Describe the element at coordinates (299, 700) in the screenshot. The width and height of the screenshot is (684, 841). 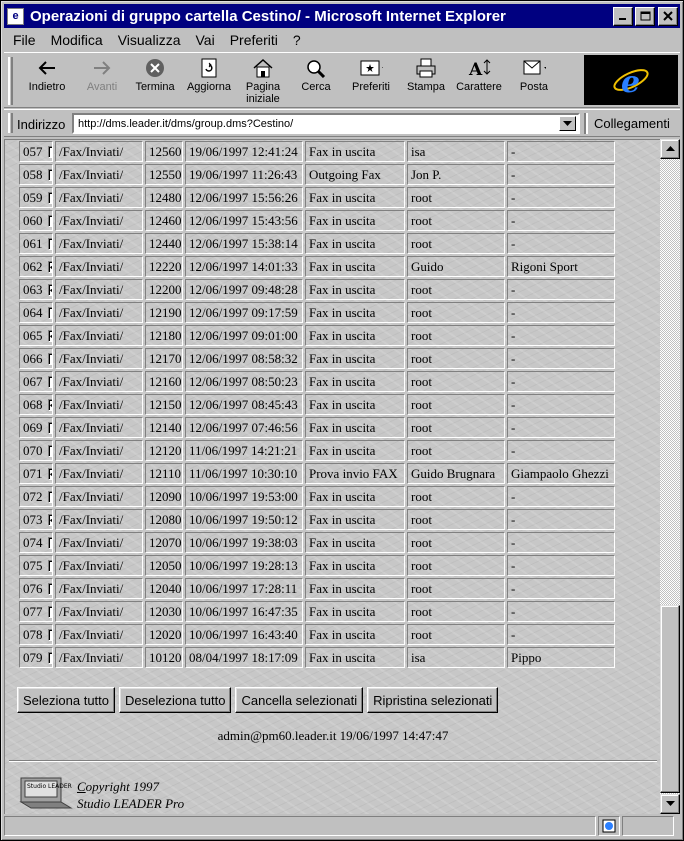
I see `delete-selected-button: Cancella selezionati` at that location.